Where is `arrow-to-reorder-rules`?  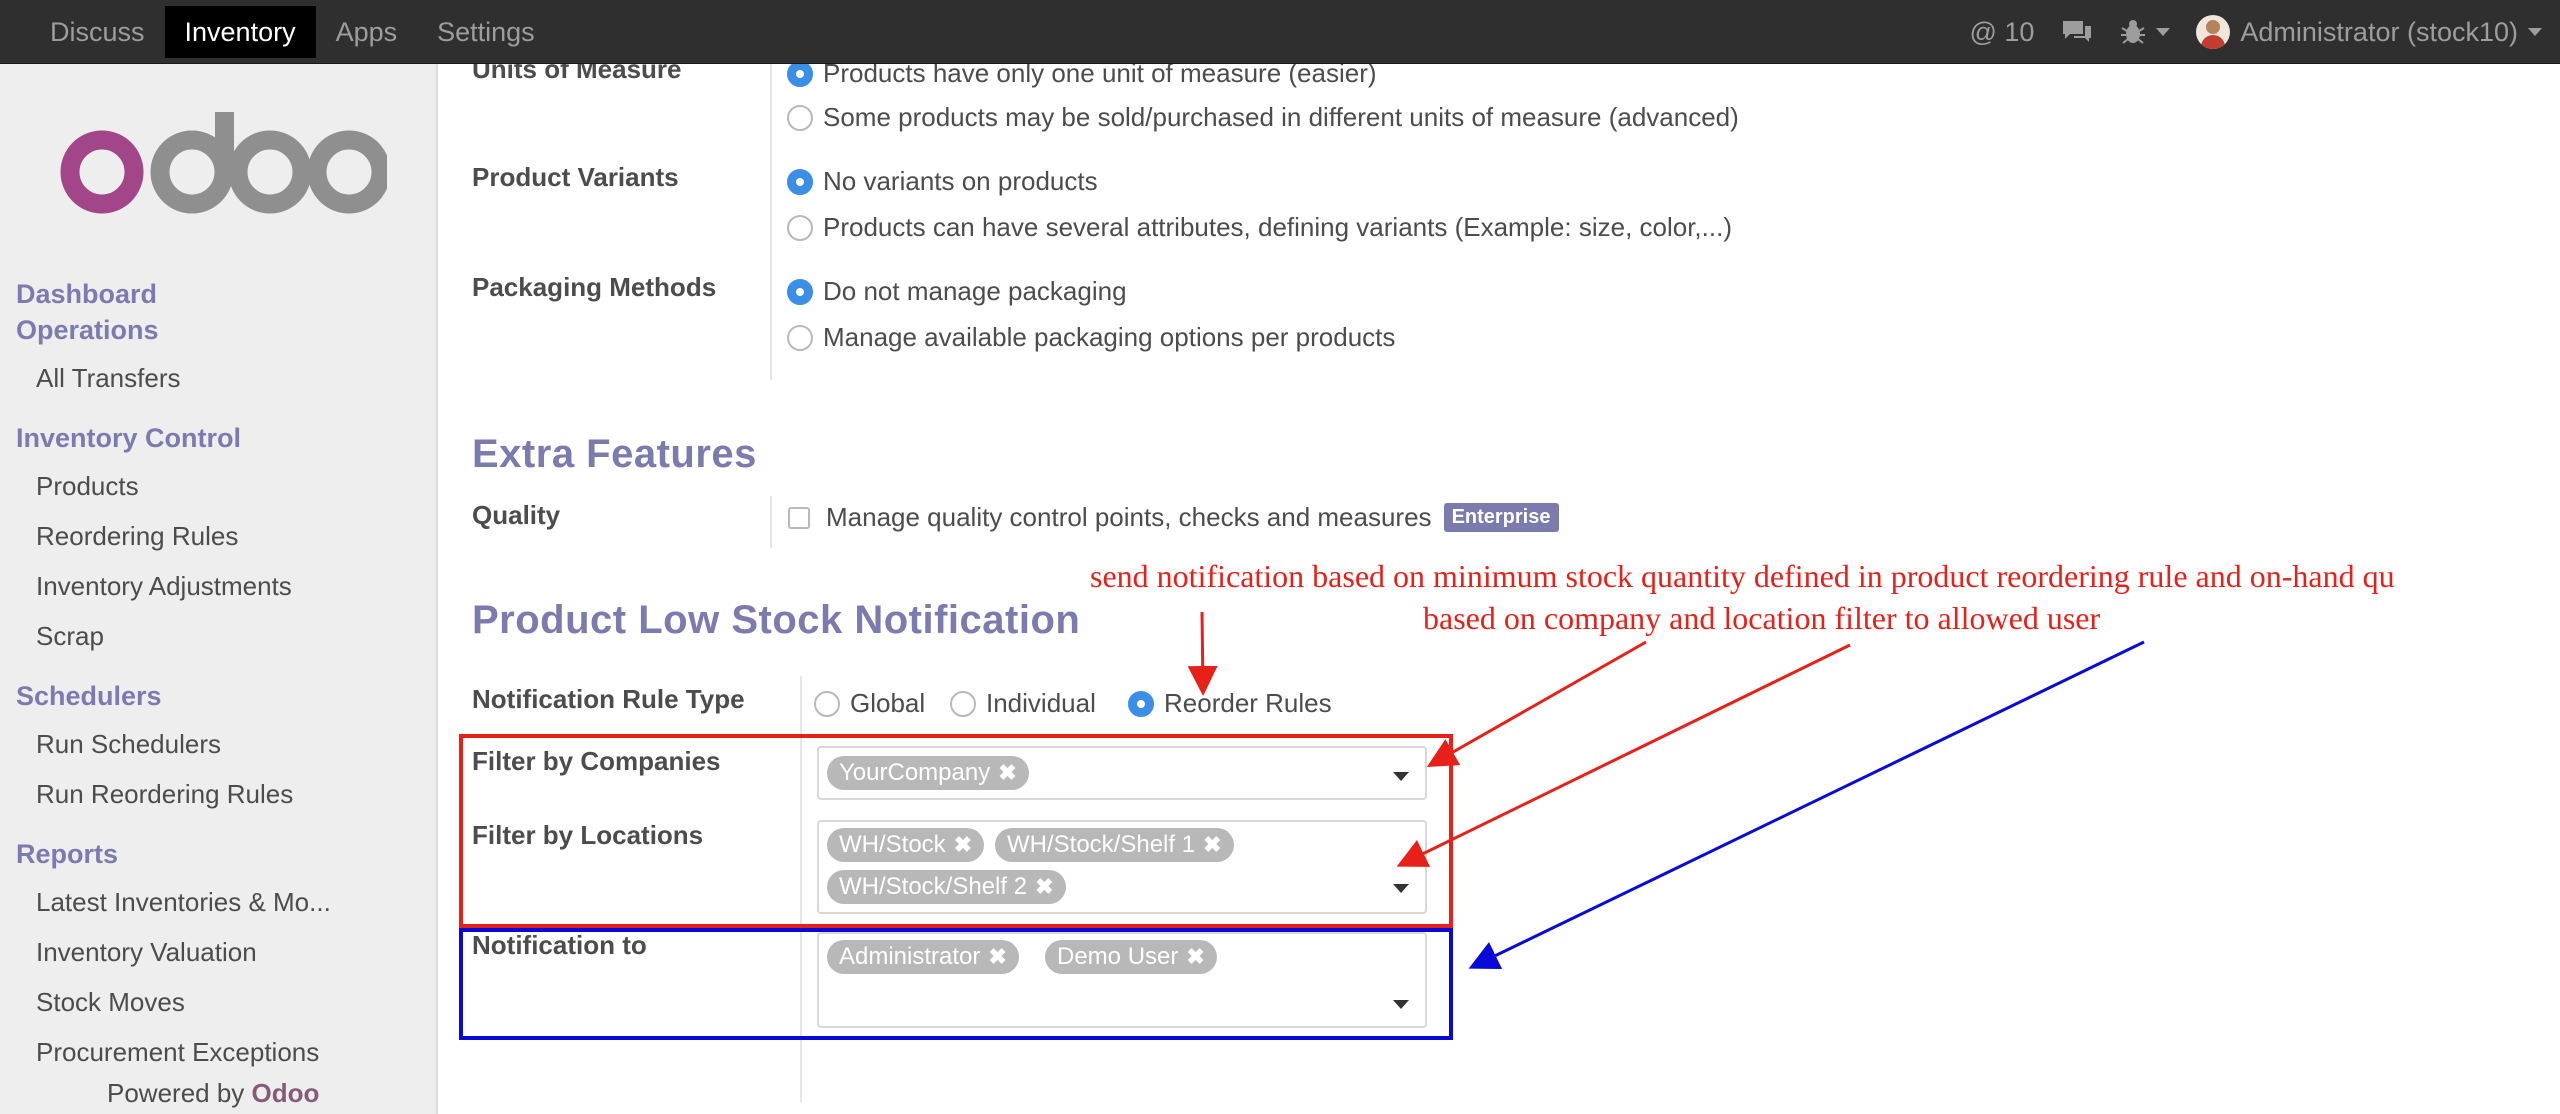 arrow-to-reorder-rules is located at coordinates (1202, 653).